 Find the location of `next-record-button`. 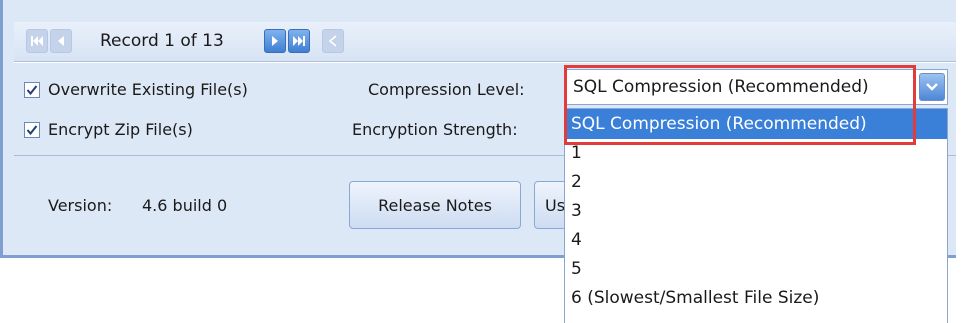

next-record-button is located at coordinates (275, 41).